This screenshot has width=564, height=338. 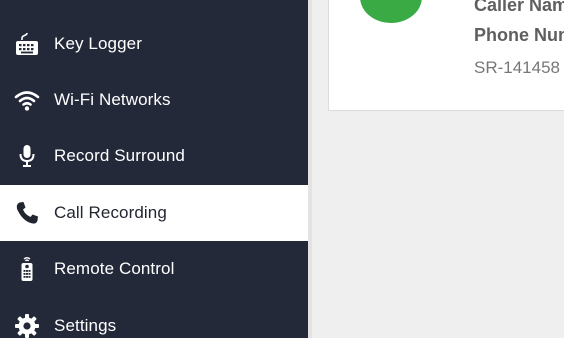 I want to click on phone-number: Phone Number, so click(x=519, y=35).